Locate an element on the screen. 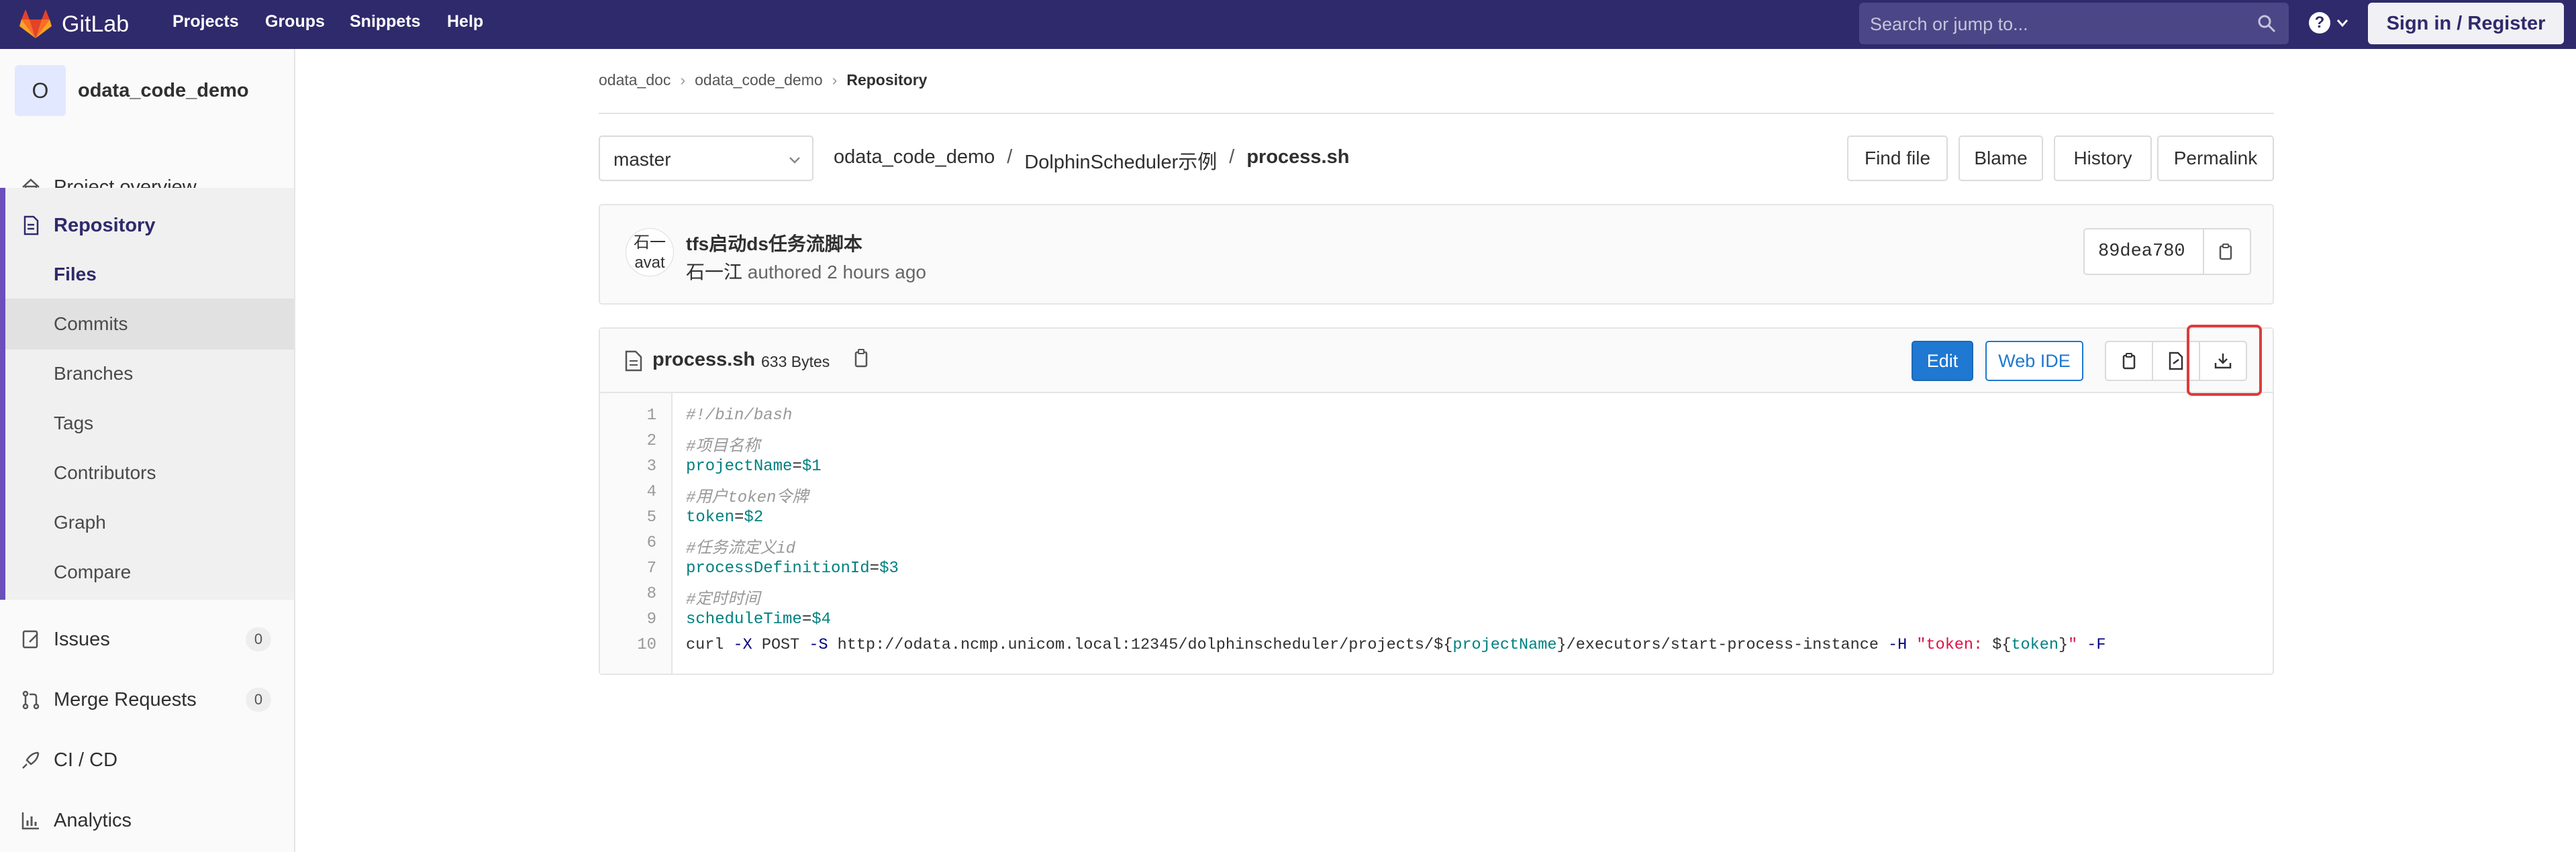  line-number: 2 is located at coordinates (651, 441).